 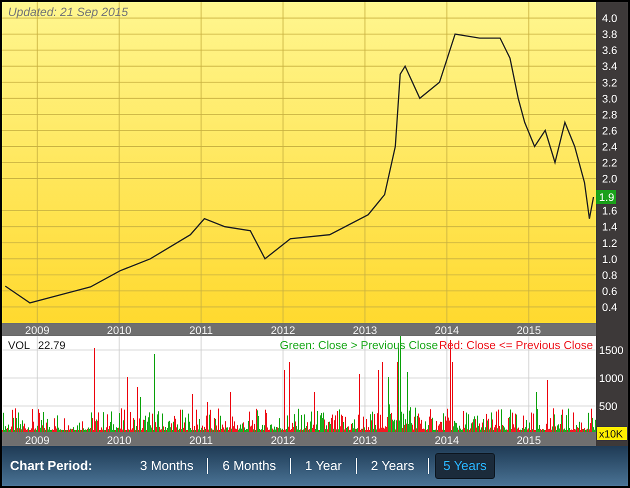 What do you see at coordinates (610, 99) in the screenshot?
I see `y-tick-label: 3.0` at bounding box center [610, 99].